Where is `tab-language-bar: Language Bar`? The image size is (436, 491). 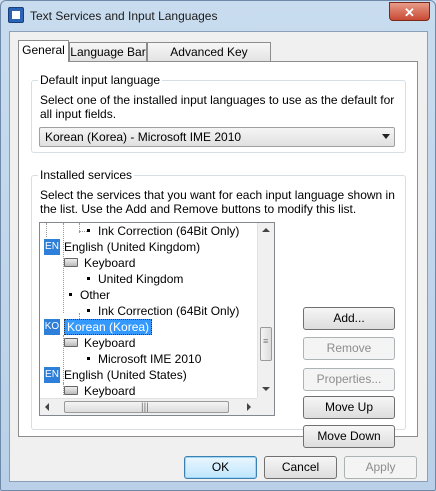
tab-language-bar: Language Bar is located at coordinates (108, 51).